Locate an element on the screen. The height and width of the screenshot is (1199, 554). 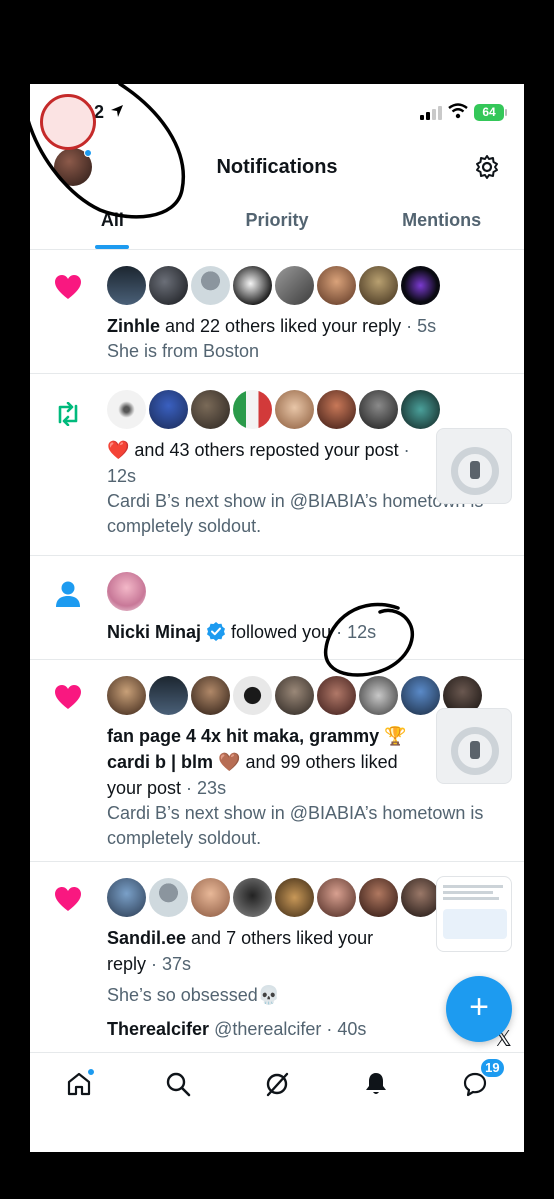
action-text: and 43 others reposted your post is located at coordinates (264, 450).